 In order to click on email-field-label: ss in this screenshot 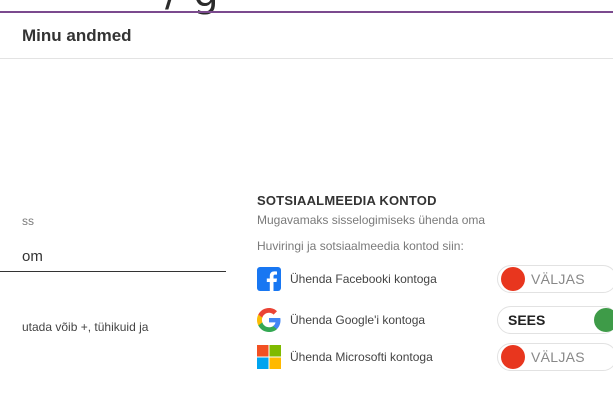, I will do `click(28, 221)`.